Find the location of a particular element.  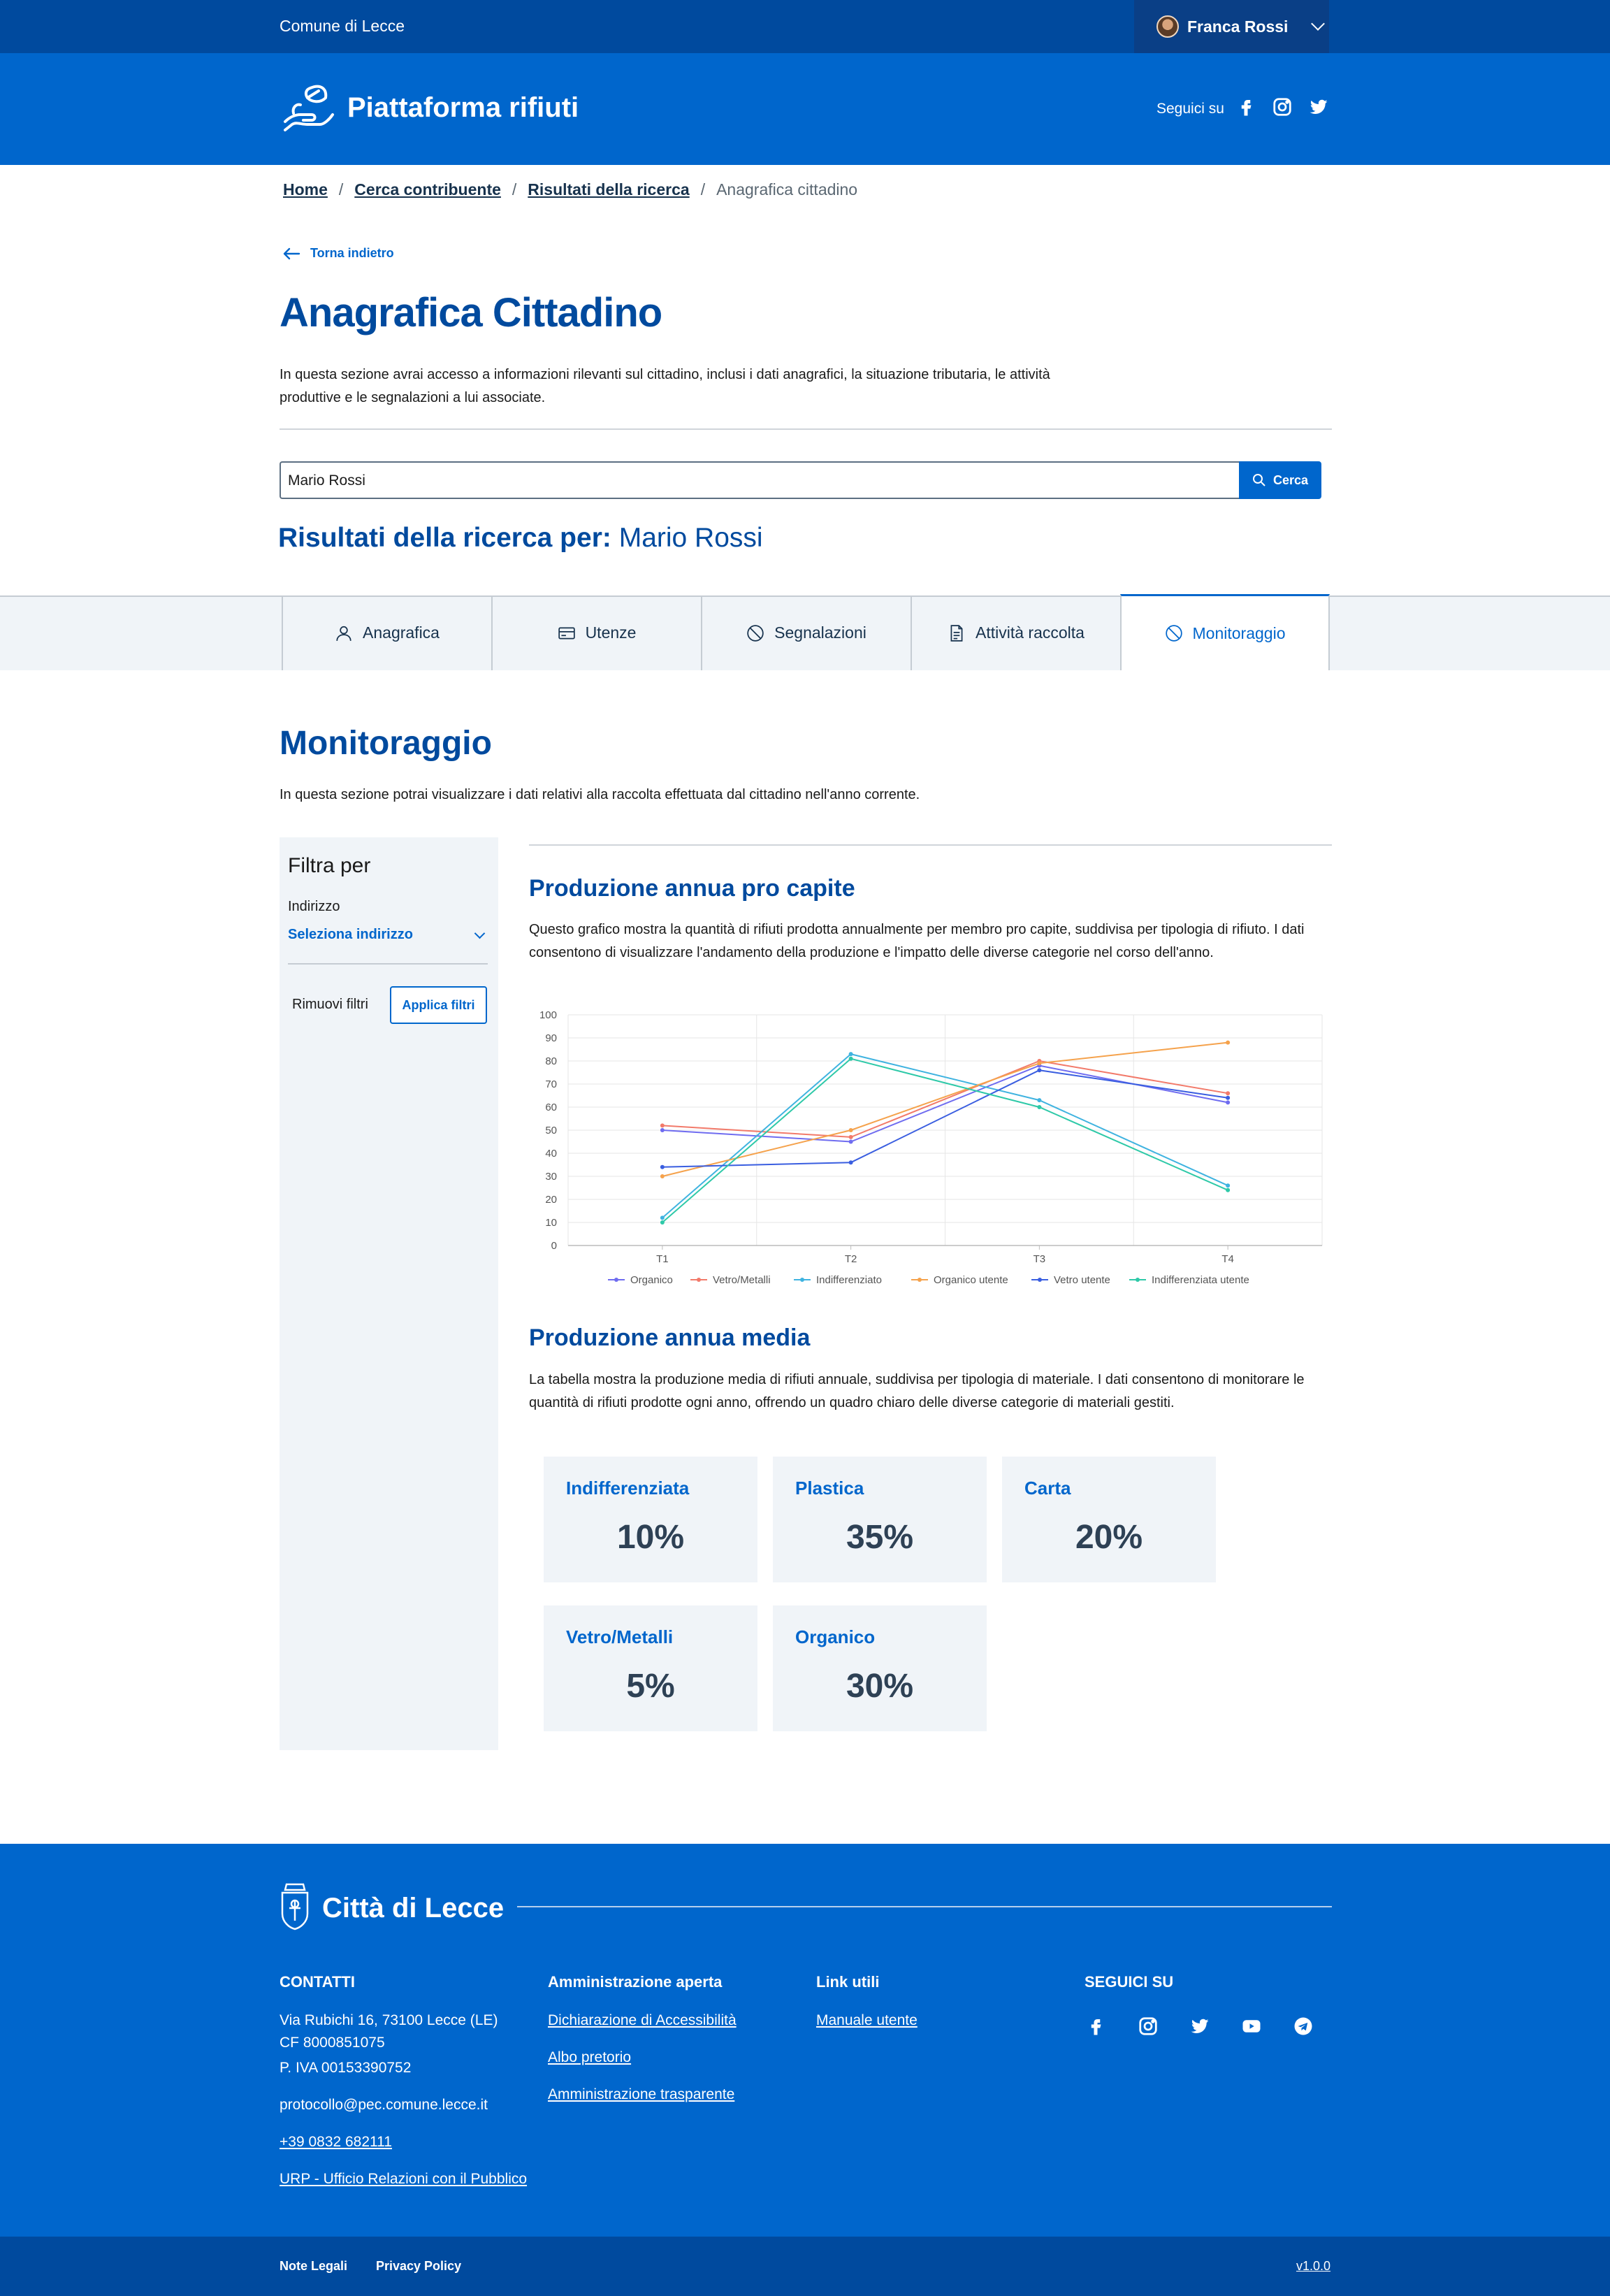

metric-card: Carta 20% is located at coordinates (1109, 1519).